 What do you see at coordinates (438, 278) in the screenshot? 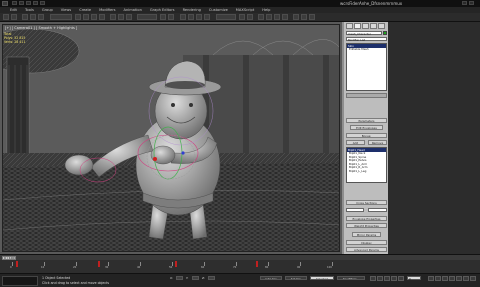
I see `zoom-all-icon` at bounding box center [438, 278].